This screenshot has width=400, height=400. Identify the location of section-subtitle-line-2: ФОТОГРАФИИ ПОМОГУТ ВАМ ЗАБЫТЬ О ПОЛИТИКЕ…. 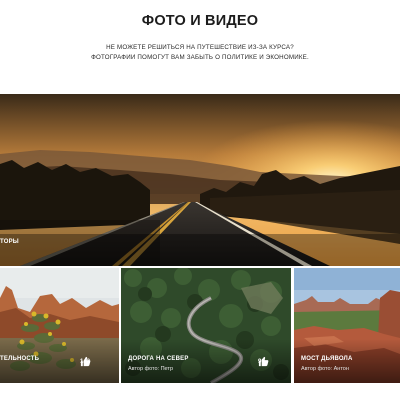
(200, 57).